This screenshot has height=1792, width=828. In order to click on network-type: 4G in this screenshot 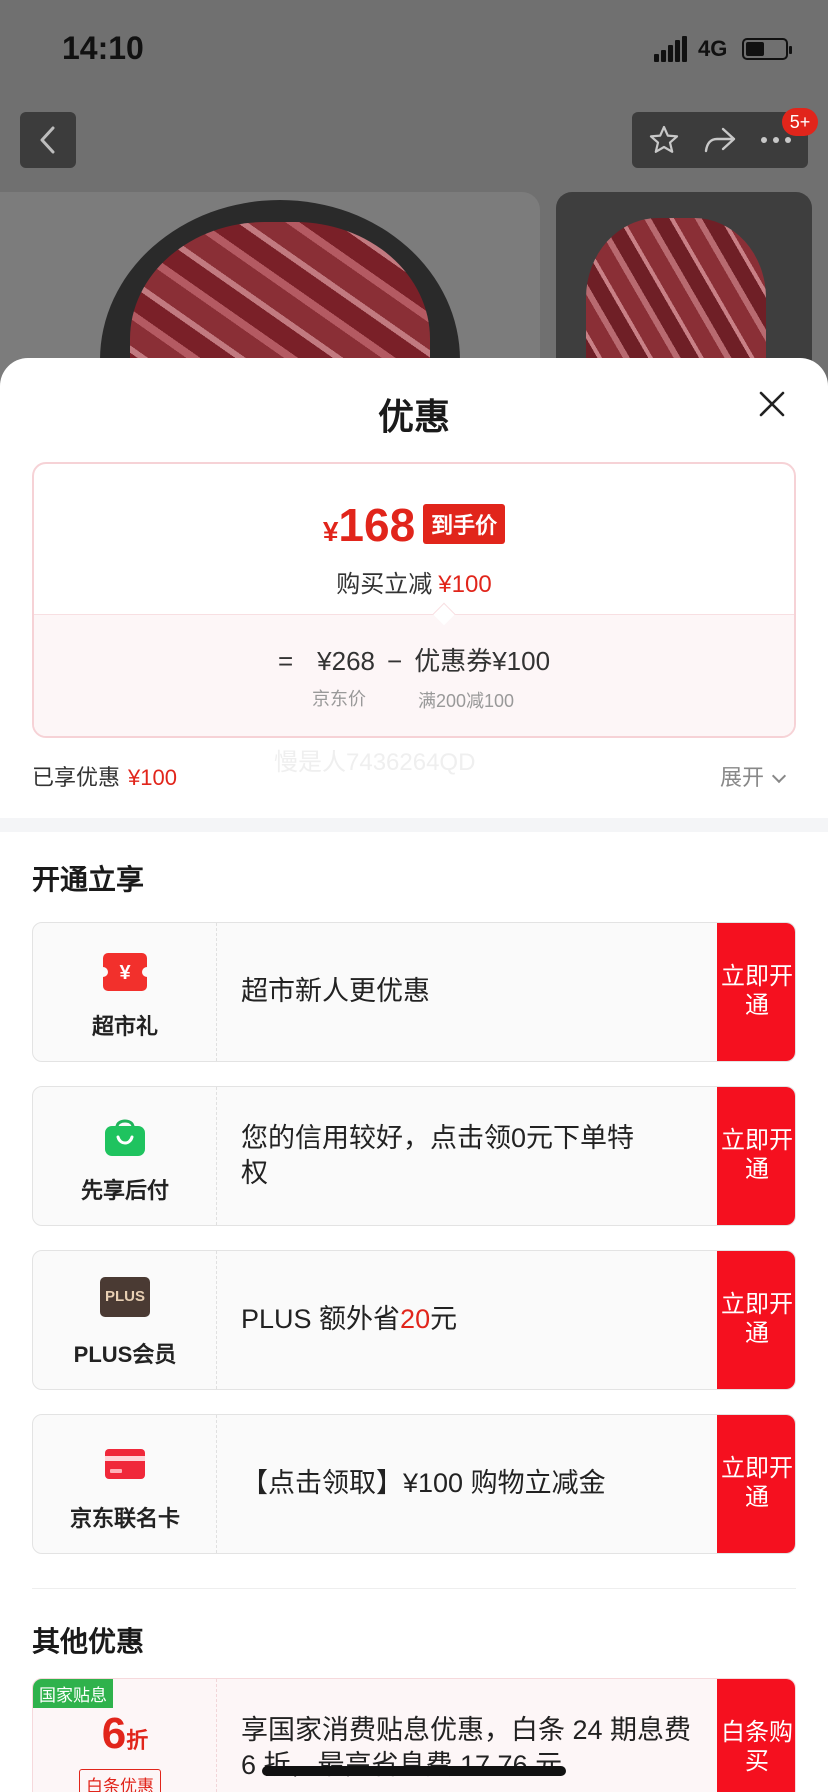, I will do `click(713, 48)`.